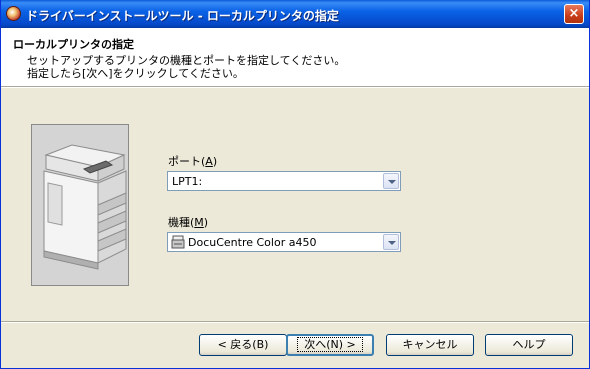  Describe the element at coordinates (193, 161) in the screenshot. I see `port-label: ポート(A)` at that location.